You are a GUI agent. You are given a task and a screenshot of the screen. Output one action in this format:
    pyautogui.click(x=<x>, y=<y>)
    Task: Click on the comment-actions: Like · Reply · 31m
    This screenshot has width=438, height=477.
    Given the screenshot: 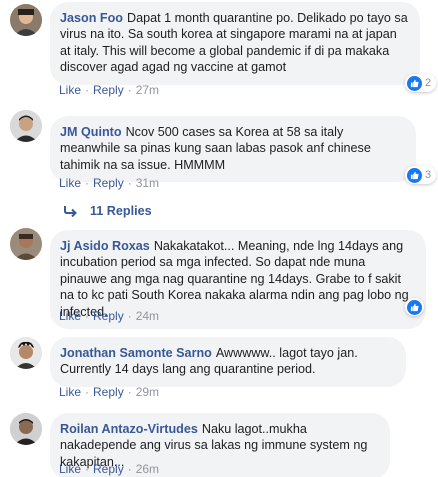 What is the action you would take?
    pyautogui.click(x=109, y=183)
    